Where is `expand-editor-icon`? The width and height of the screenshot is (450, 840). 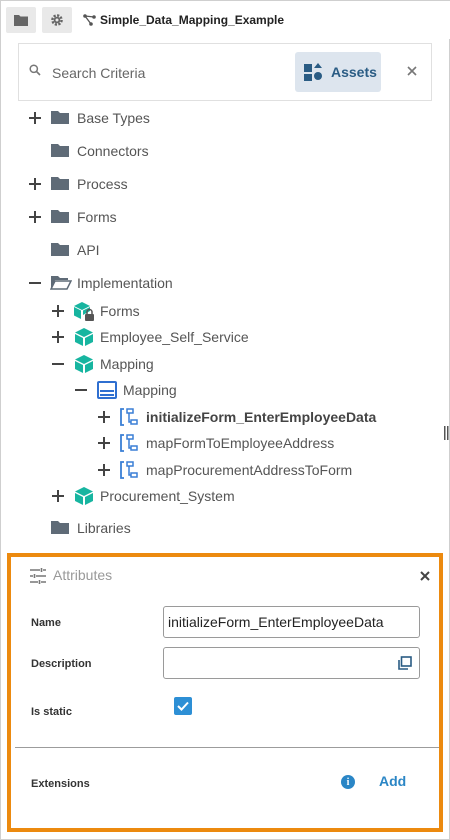 expand-editor-icon is located at coordinates (405, 663).